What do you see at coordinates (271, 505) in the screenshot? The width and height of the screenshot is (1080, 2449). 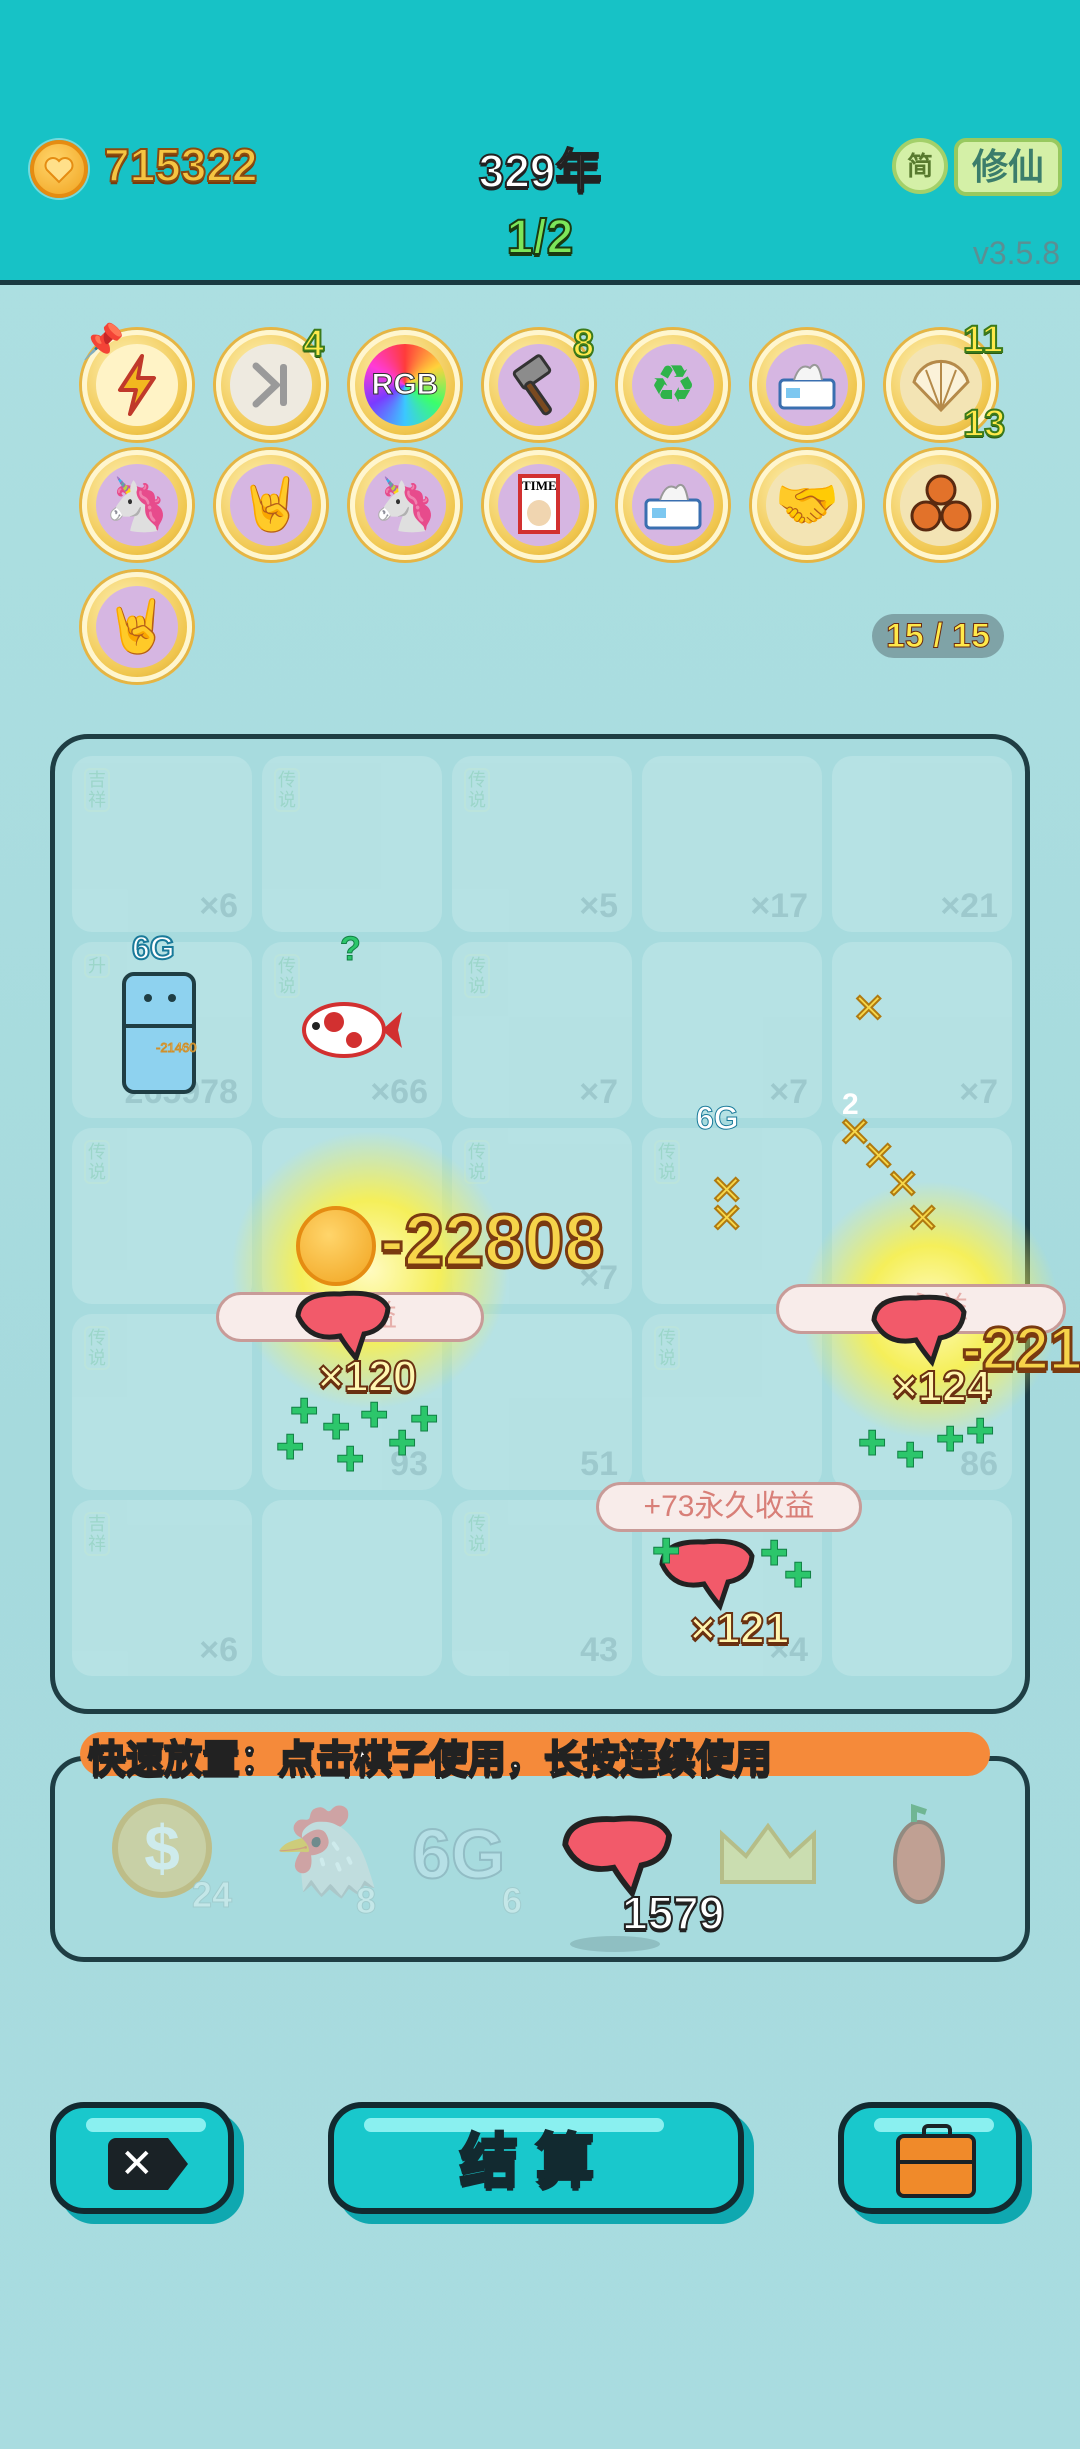 I see `buff-rock-hand: 🤘` at bounding box center [271, 505].